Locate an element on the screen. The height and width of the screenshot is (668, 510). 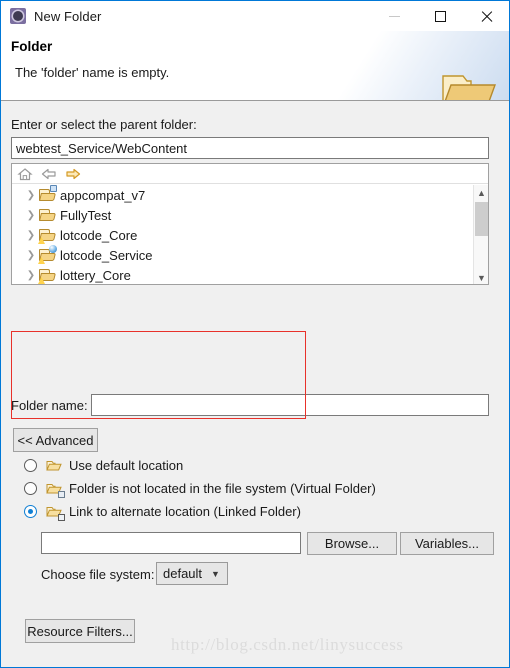
forward-arrow-icon is located at coordinates (73, 174).